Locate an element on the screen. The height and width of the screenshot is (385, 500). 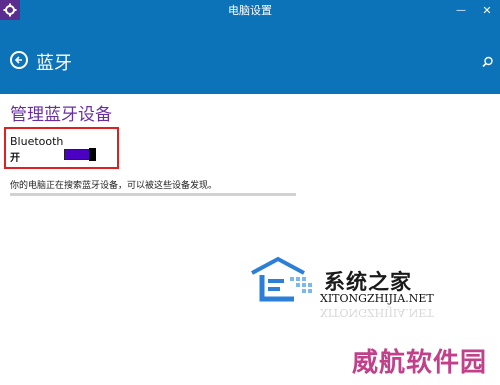
search-button is located at coordinates (488, 62).